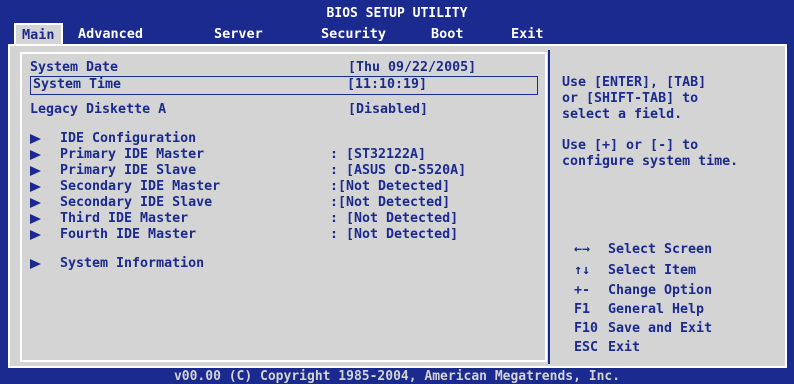 Image resolution: width=794 pixels, height=384 pixels. What do you see at coordinates (582, 290) in the screenshot?
I see `key-label: +-` at bounding box center [582, 290].